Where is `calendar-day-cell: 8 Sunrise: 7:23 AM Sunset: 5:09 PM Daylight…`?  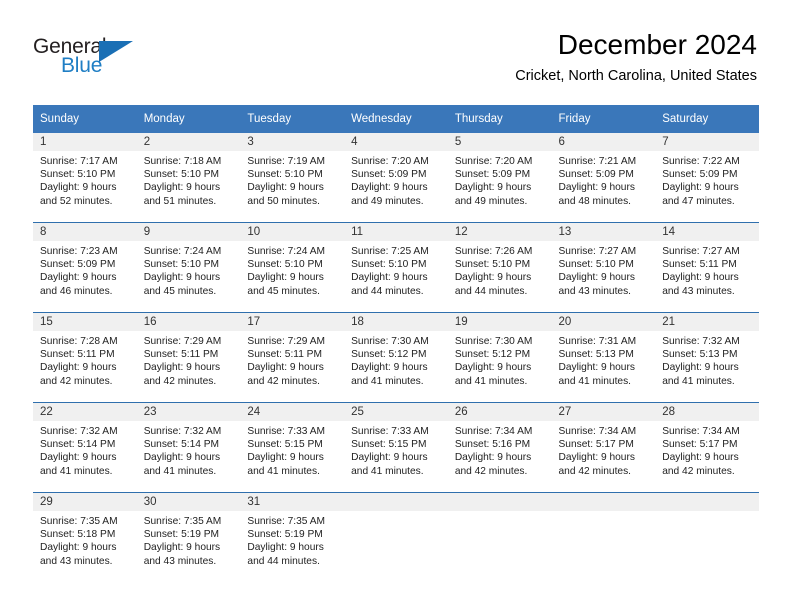
calendar-day-cell: 8 Sunrise: 7:23 AM Sunset: 5:09 PM Daylight… is located at coordinates (85, 267).